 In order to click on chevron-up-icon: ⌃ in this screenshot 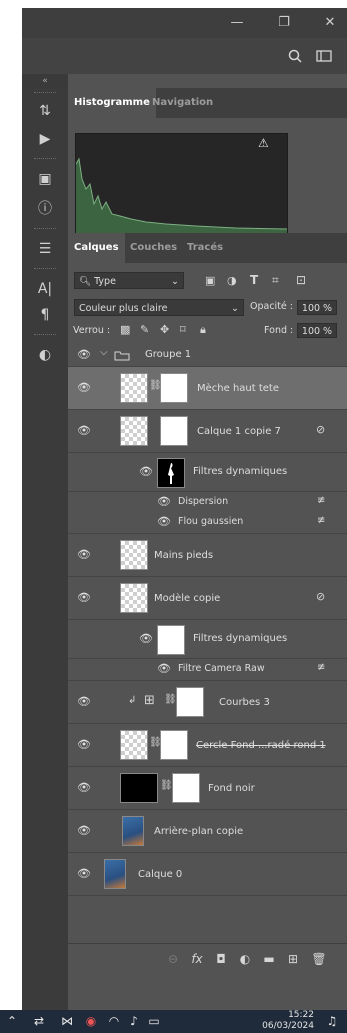, I will do `click(12, 1021)`.